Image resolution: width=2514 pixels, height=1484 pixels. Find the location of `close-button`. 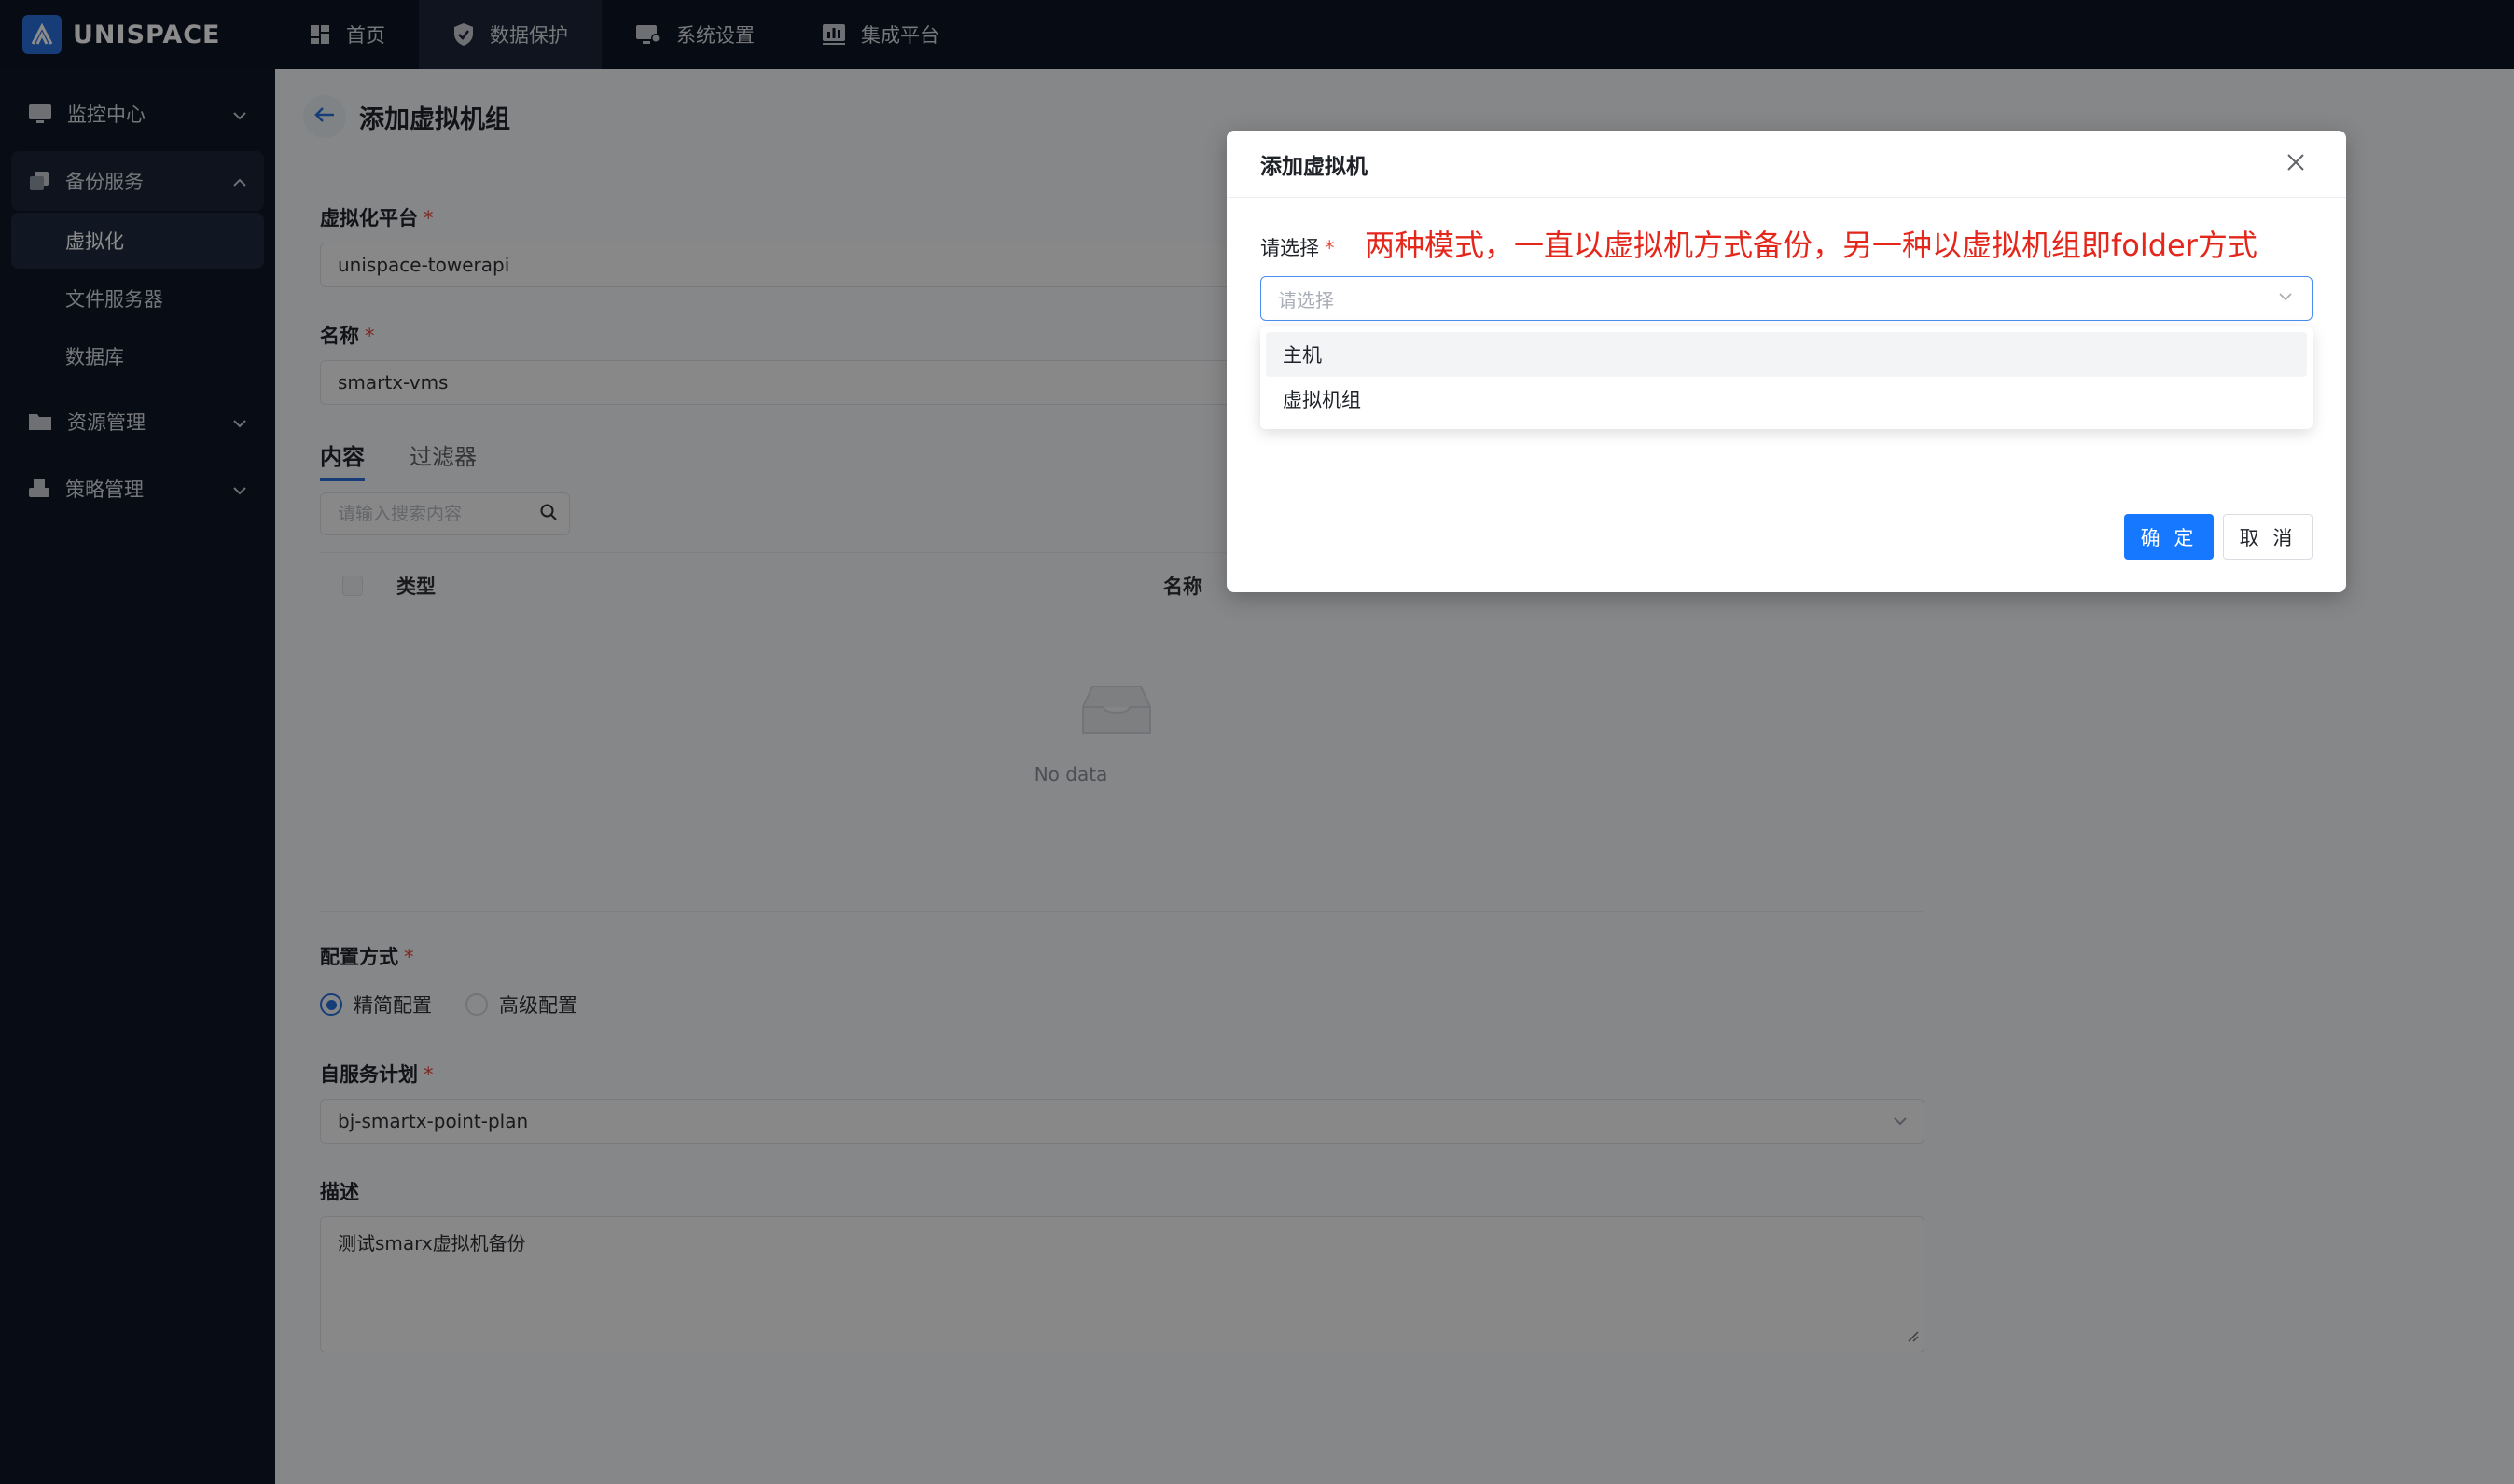

close-button is located at coordinates (2296, 164).